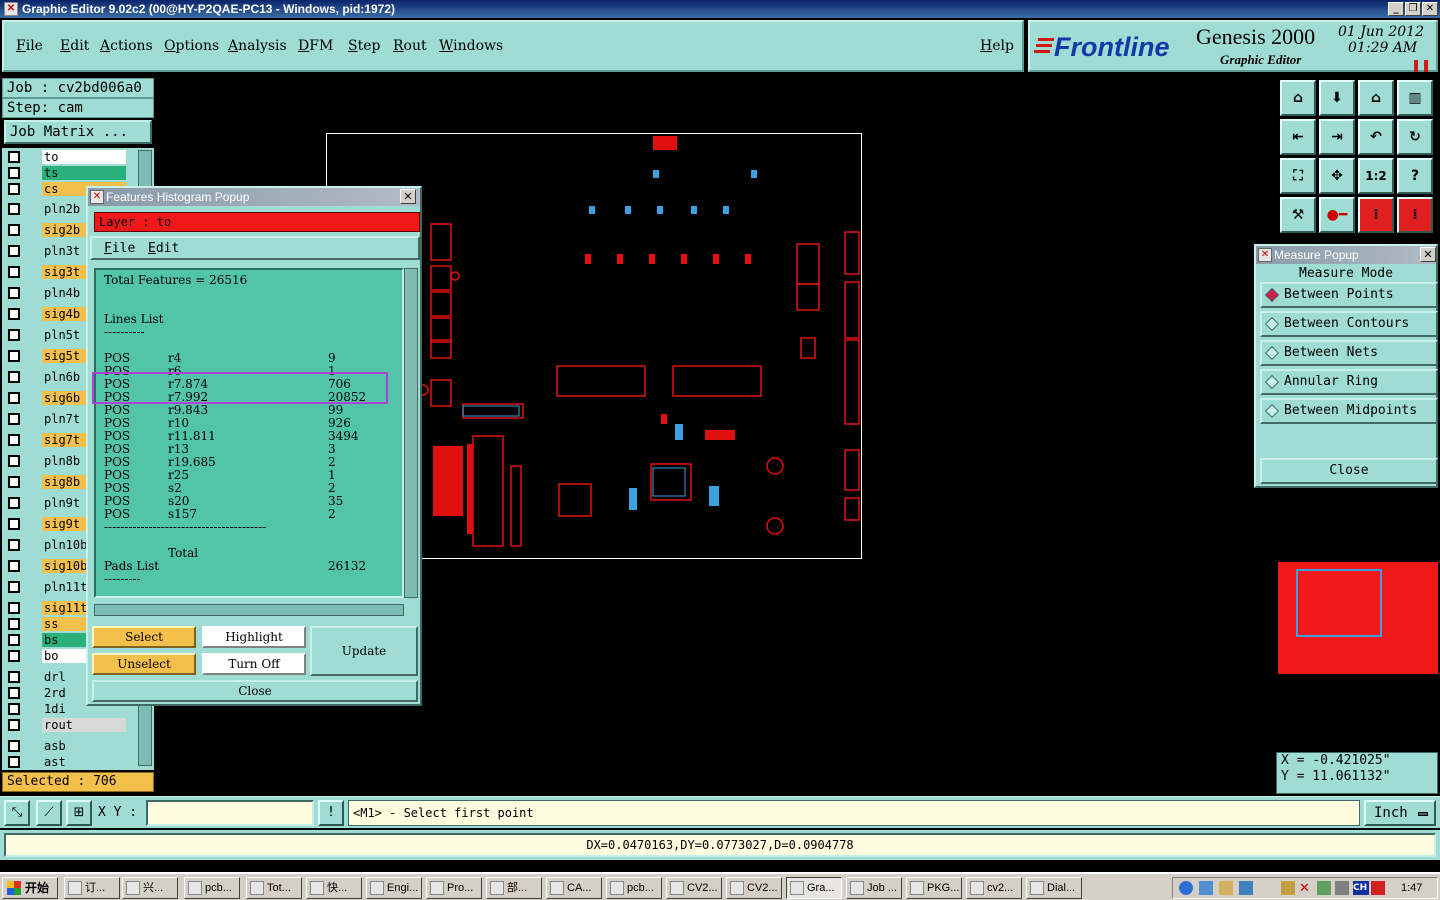 The width and height of the screenshot is (1440, 900). I want to click on pause-icon: ❚❚, so click(1421, 65).